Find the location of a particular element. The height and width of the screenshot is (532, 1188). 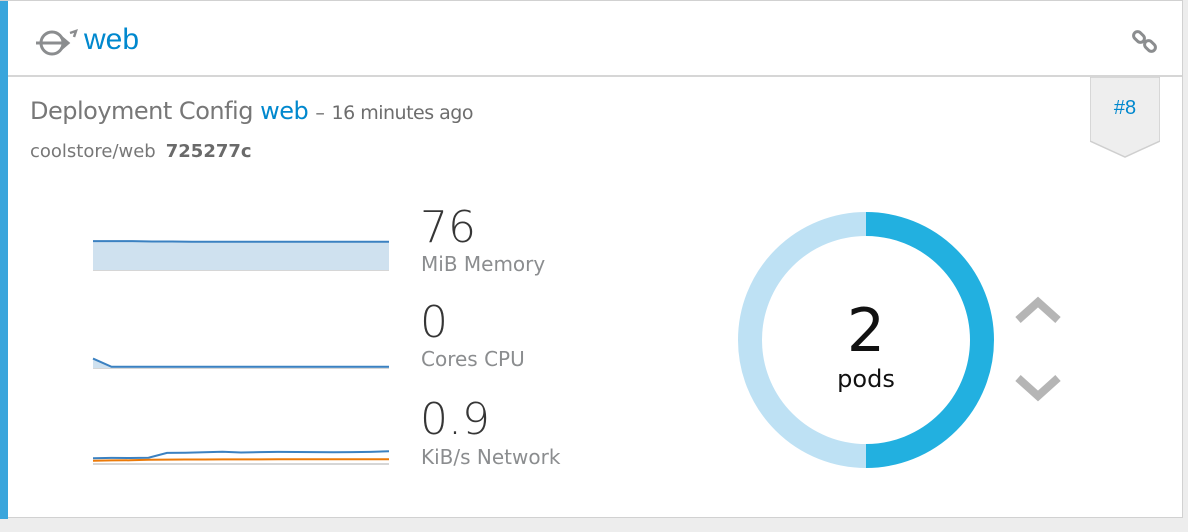

scale-up-button is located at coordinates (1038, 310).